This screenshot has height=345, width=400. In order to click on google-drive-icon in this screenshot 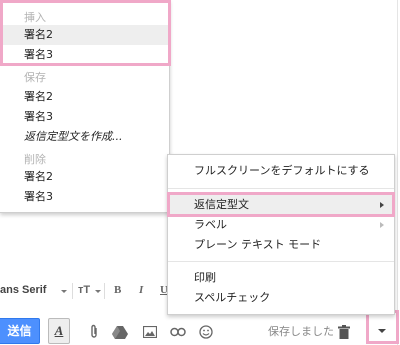, I will do `click(120, 332)`.